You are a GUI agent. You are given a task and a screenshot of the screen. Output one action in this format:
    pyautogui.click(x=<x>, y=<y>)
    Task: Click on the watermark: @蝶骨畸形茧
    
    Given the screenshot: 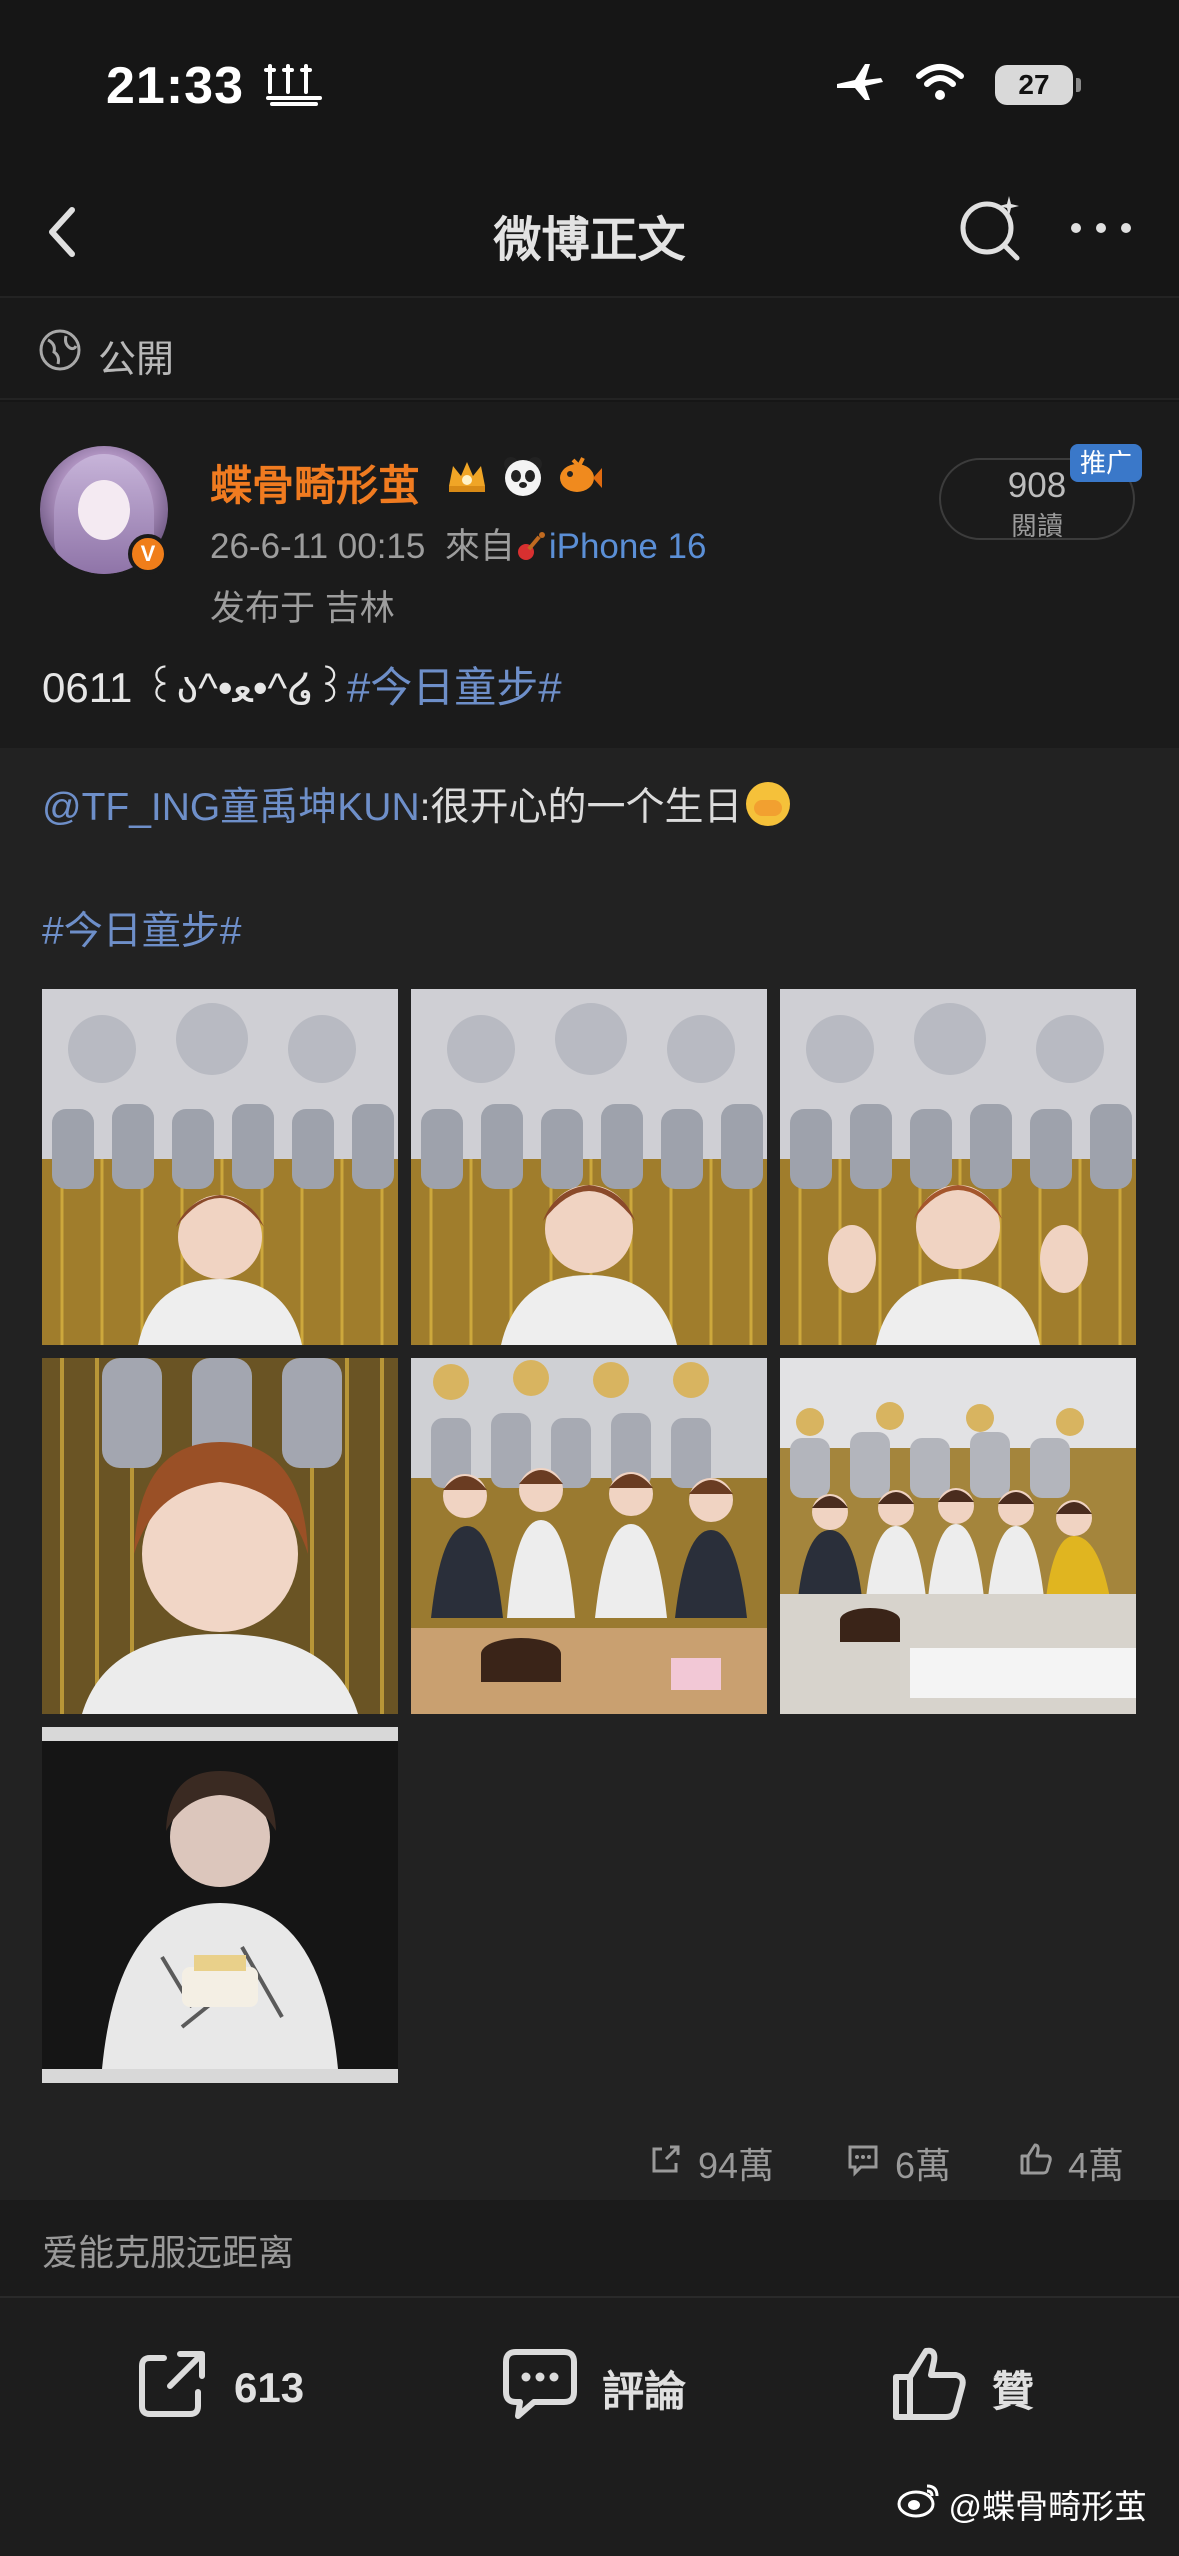 What is the action you would take?
    pyautogui.click(x=1022, y=2504)
    